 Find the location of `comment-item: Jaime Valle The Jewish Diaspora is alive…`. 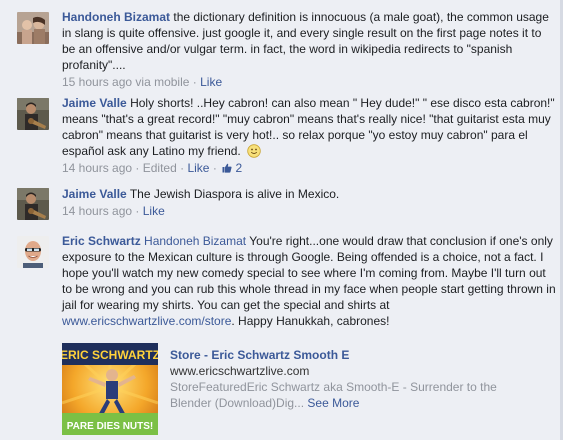

comment-item: Jaime Valle The Jewish Diaspora is alive… is located at coordinates (281, 207).